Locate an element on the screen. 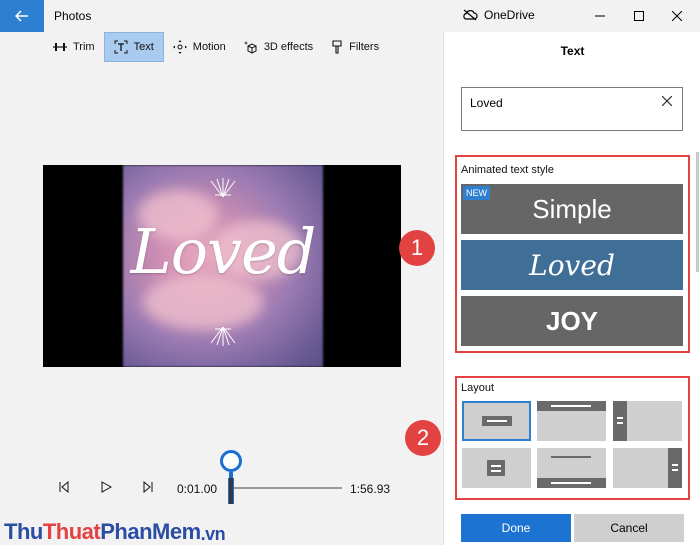 The width and height of the screenshot is (700, 545). style-joy-label: JOY is located at coordinates (572, 320).